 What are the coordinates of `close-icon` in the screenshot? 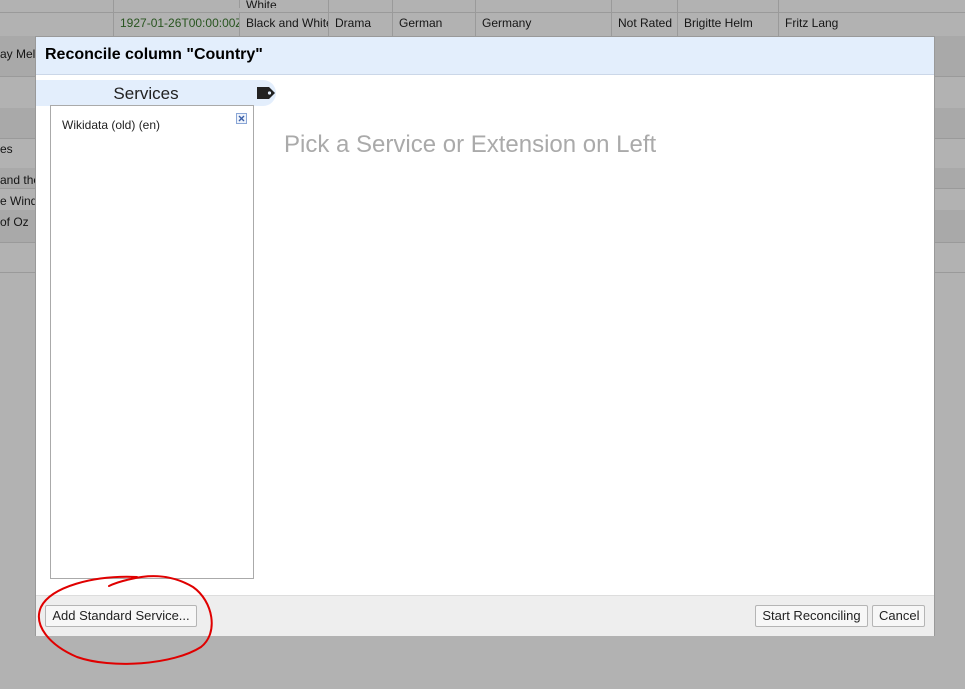 It's located at (241, 118).